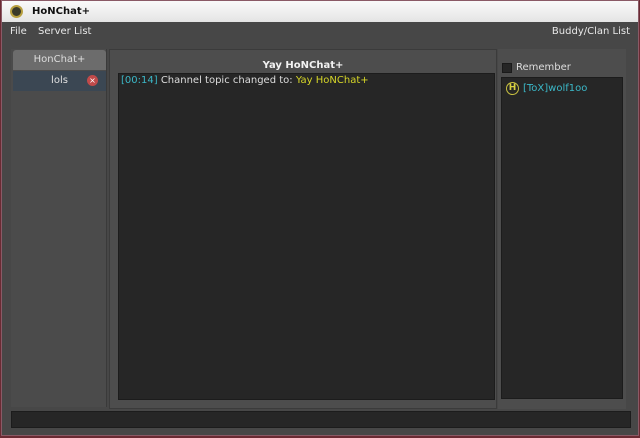  I want to click on hon-badge-icon: H, so click(512, 88).